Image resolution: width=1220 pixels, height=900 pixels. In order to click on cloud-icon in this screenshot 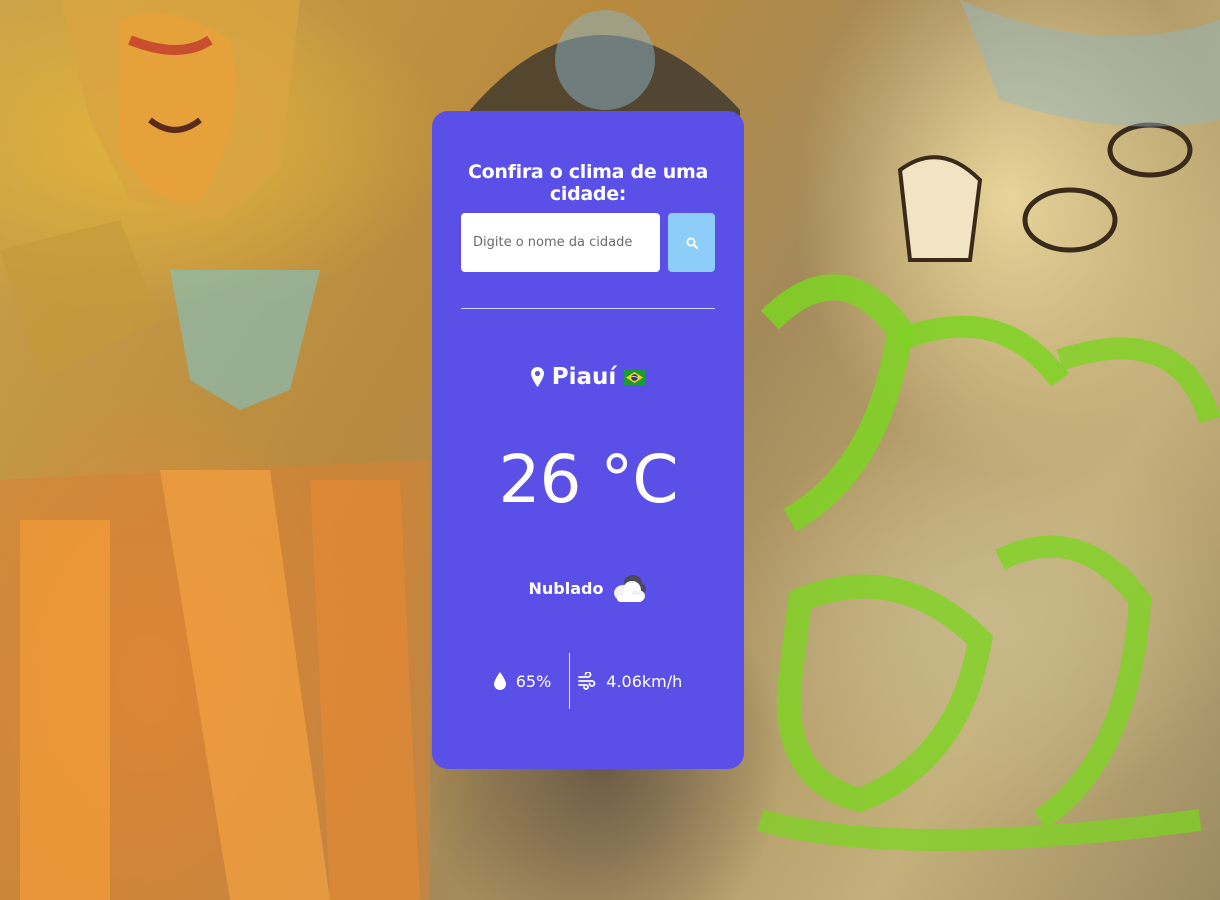, I will do `click(630, 588)`.